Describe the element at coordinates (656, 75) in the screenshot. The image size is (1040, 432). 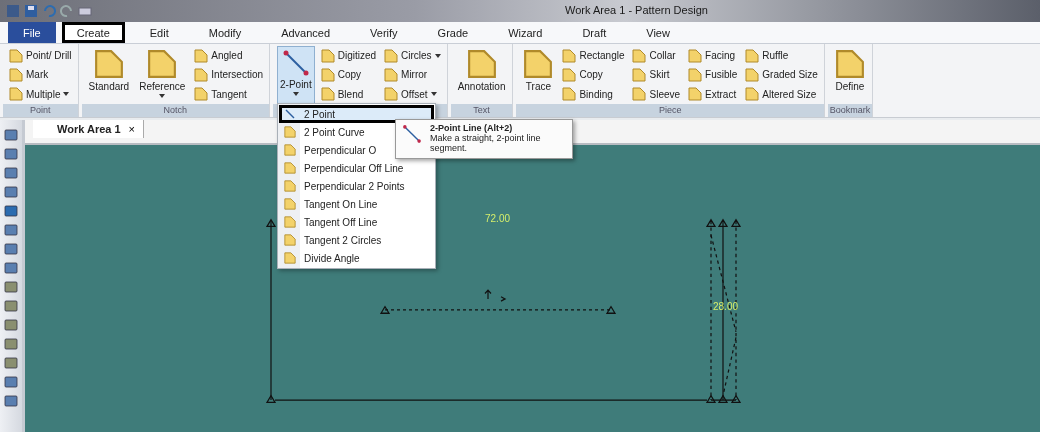
I see `ribbon-button: Skirt` at that location.